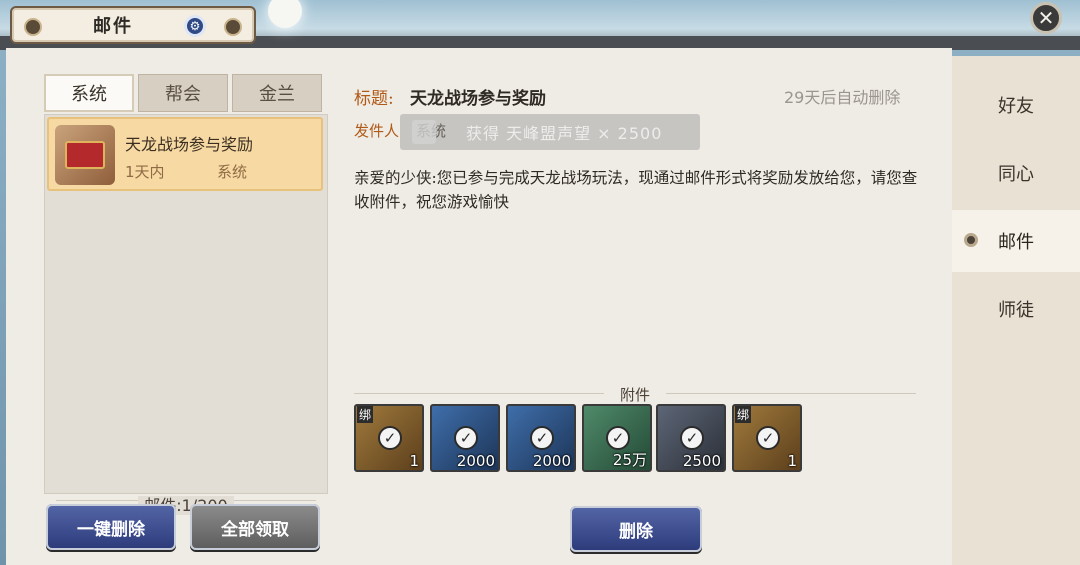 Image resolution: width=1080 pixels, height=565 pixels. I want to click on page-title: 邮件, so click(113, 26).